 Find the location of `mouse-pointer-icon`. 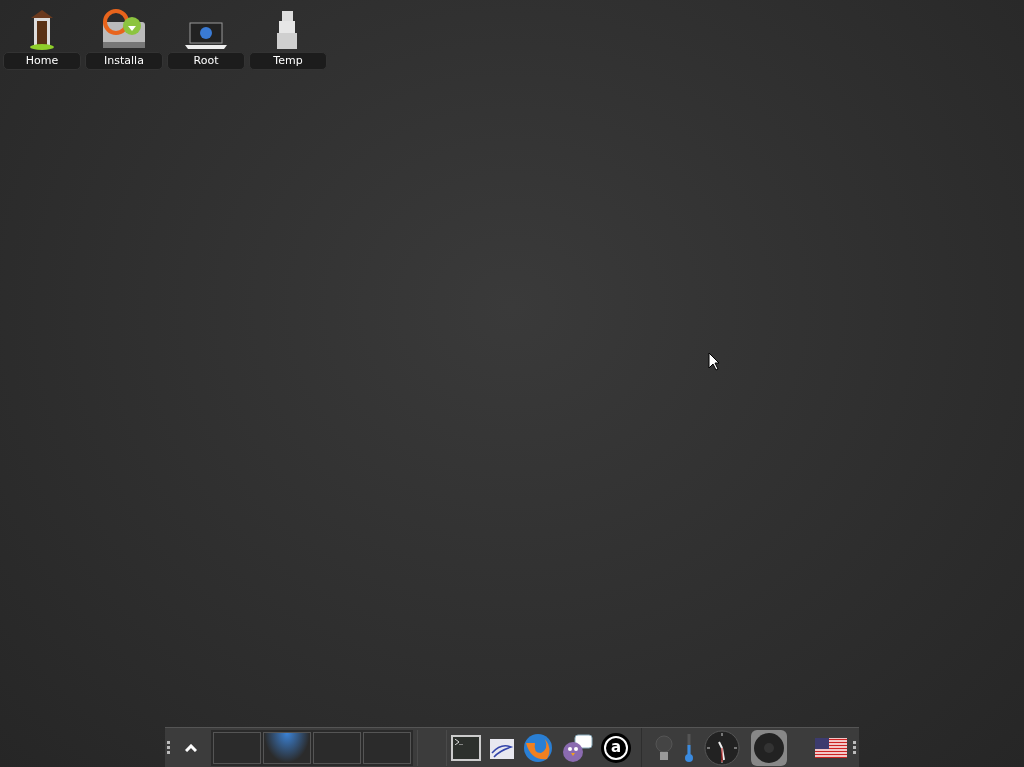

mouse-pointer-icon is located at coordinates (714, 361).